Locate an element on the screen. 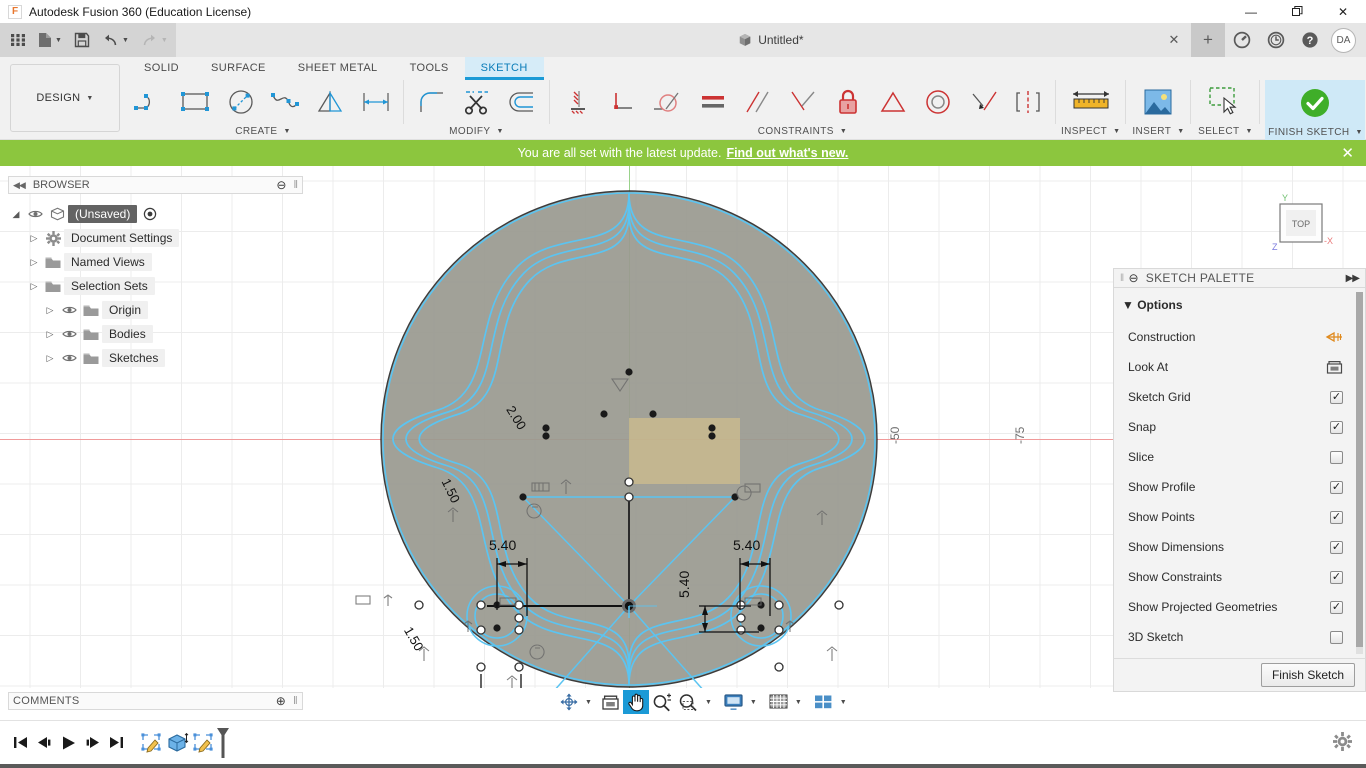 The height and width of the screenshot is (768, 1366). add-comment-button: ⊕ is located at coordinates (281, 701).